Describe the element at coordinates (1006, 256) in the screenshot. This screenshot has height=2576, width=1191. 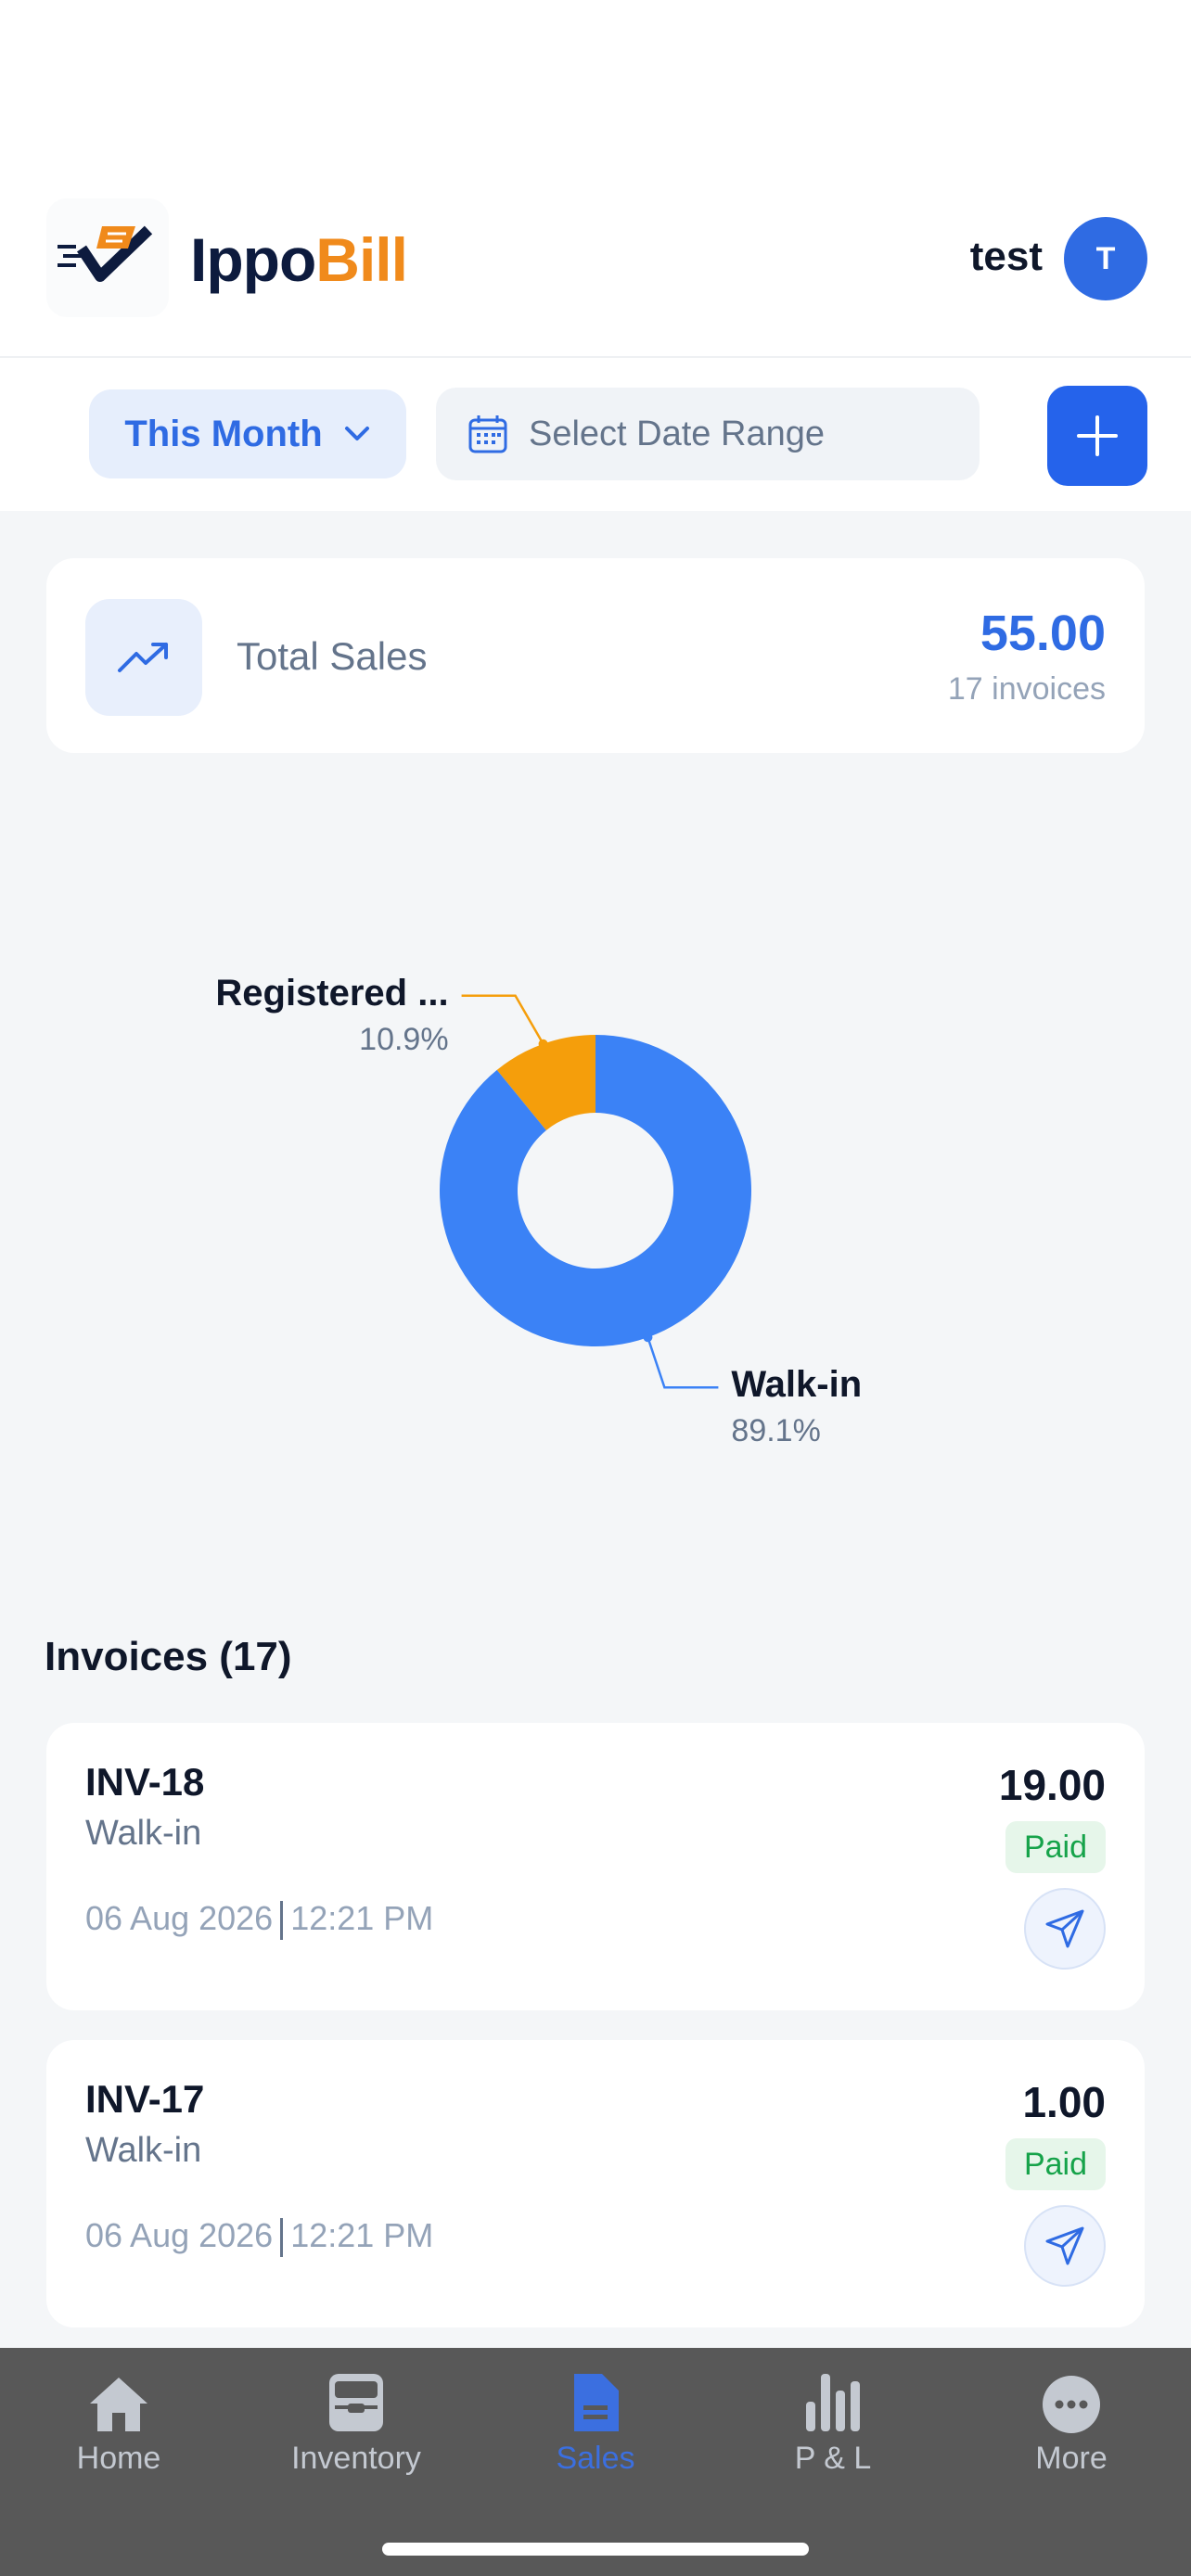
I see `username: test` at that location.